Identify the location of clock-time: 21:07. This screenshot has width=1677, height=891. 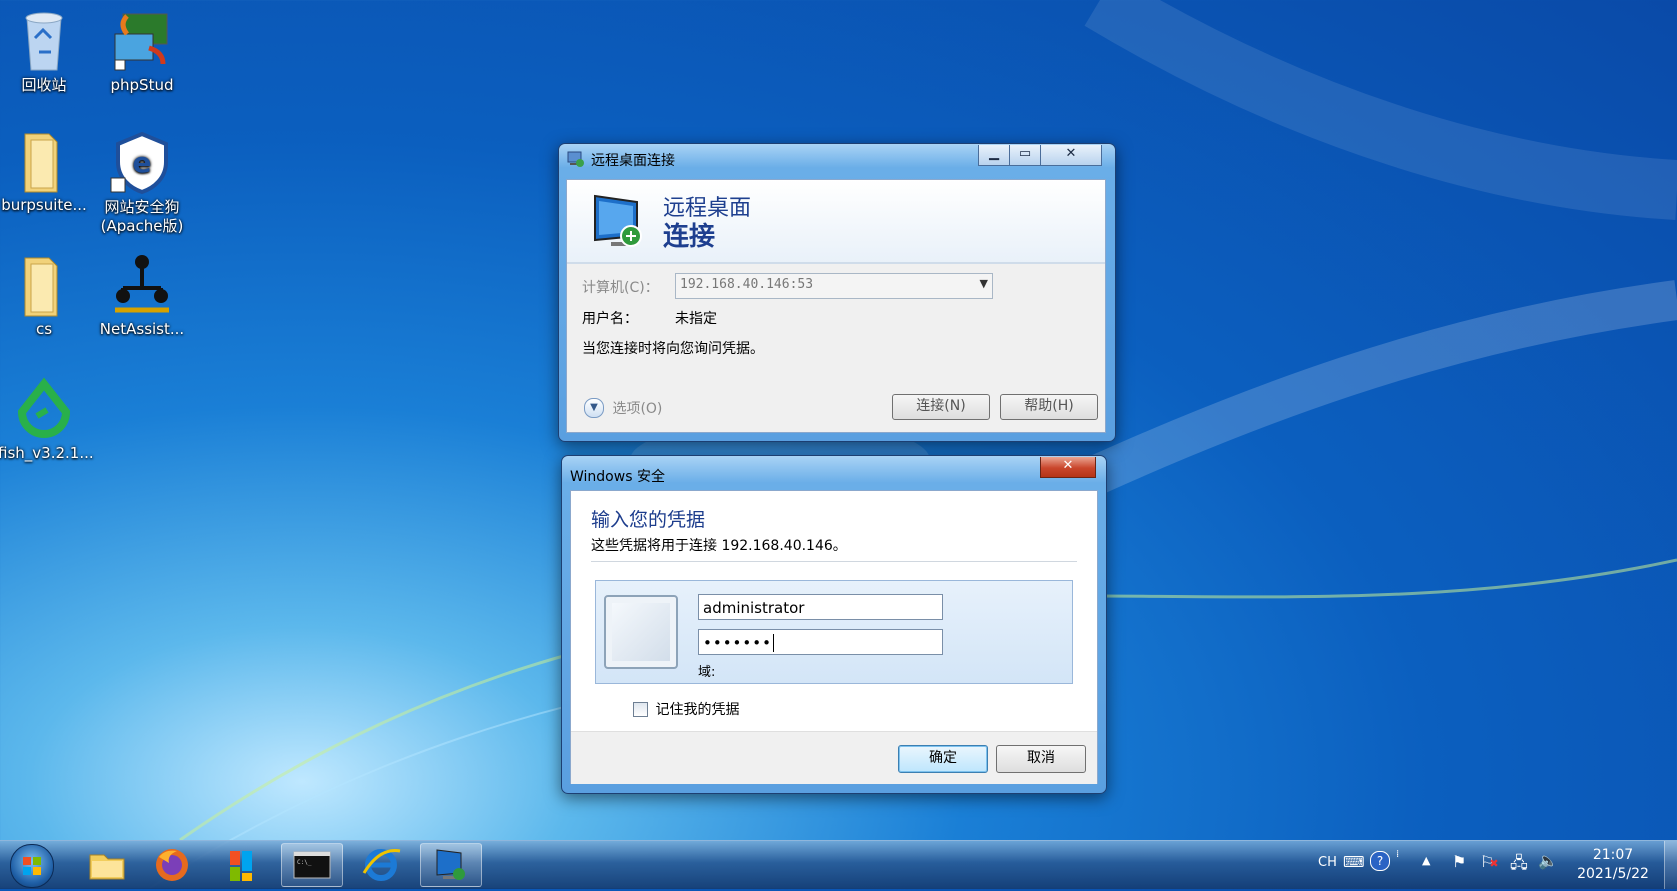
(1613, 855).